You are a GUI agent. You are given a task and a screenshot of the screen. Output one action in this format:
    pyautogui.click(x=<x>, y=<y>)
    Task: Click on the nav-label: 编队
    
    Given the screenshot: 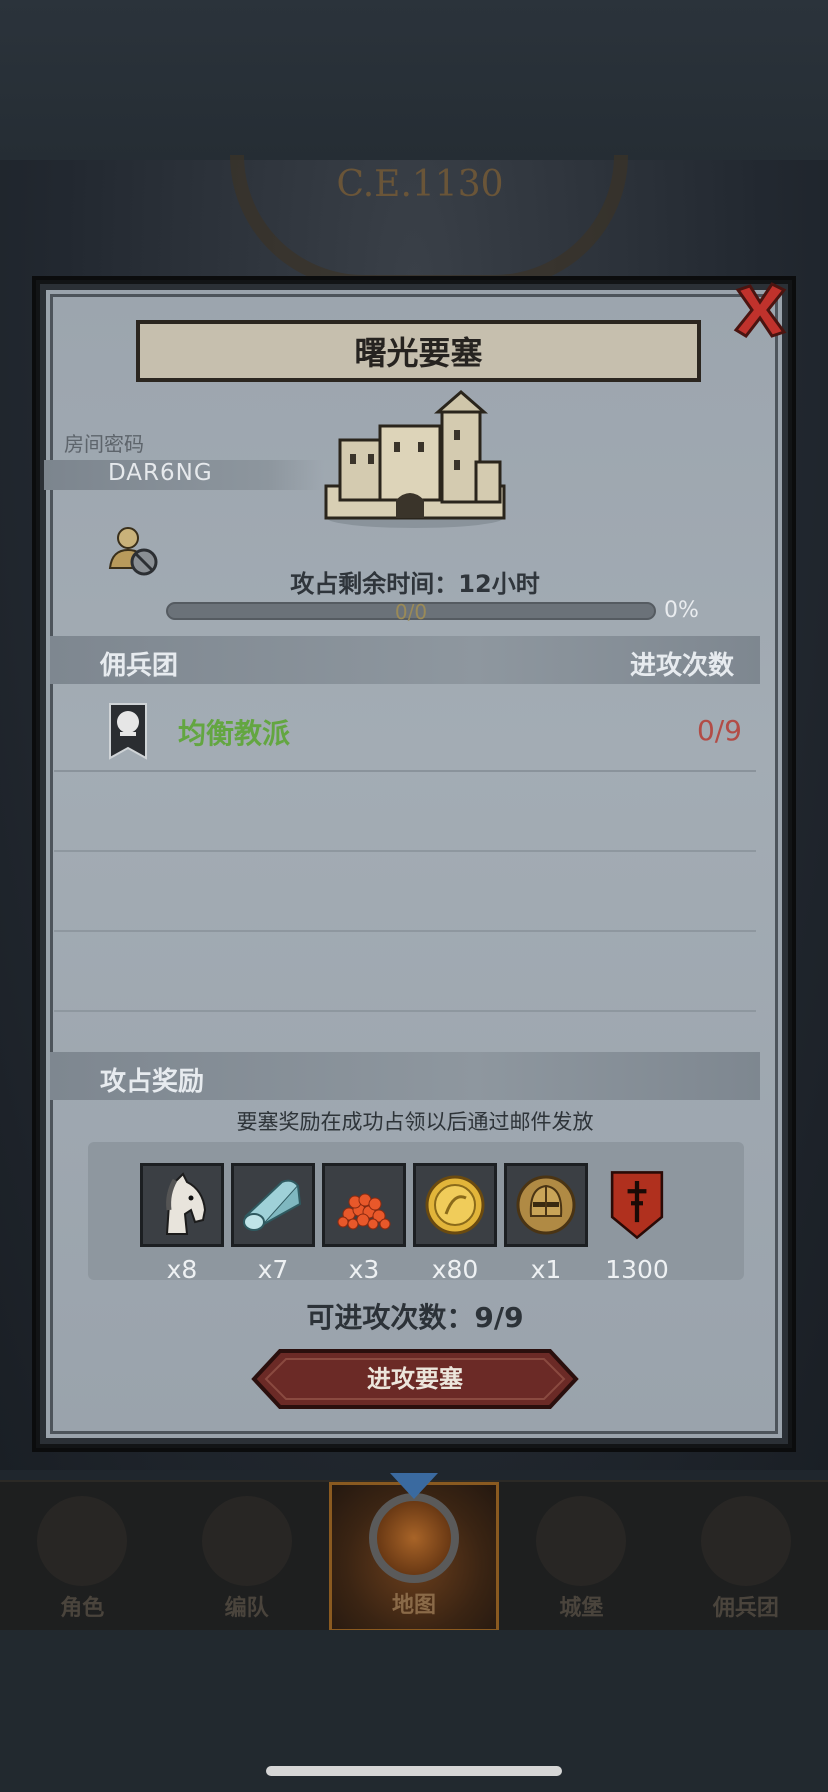 What is the action you would take?
    pyautogui.click(x=246, y=1608)
    